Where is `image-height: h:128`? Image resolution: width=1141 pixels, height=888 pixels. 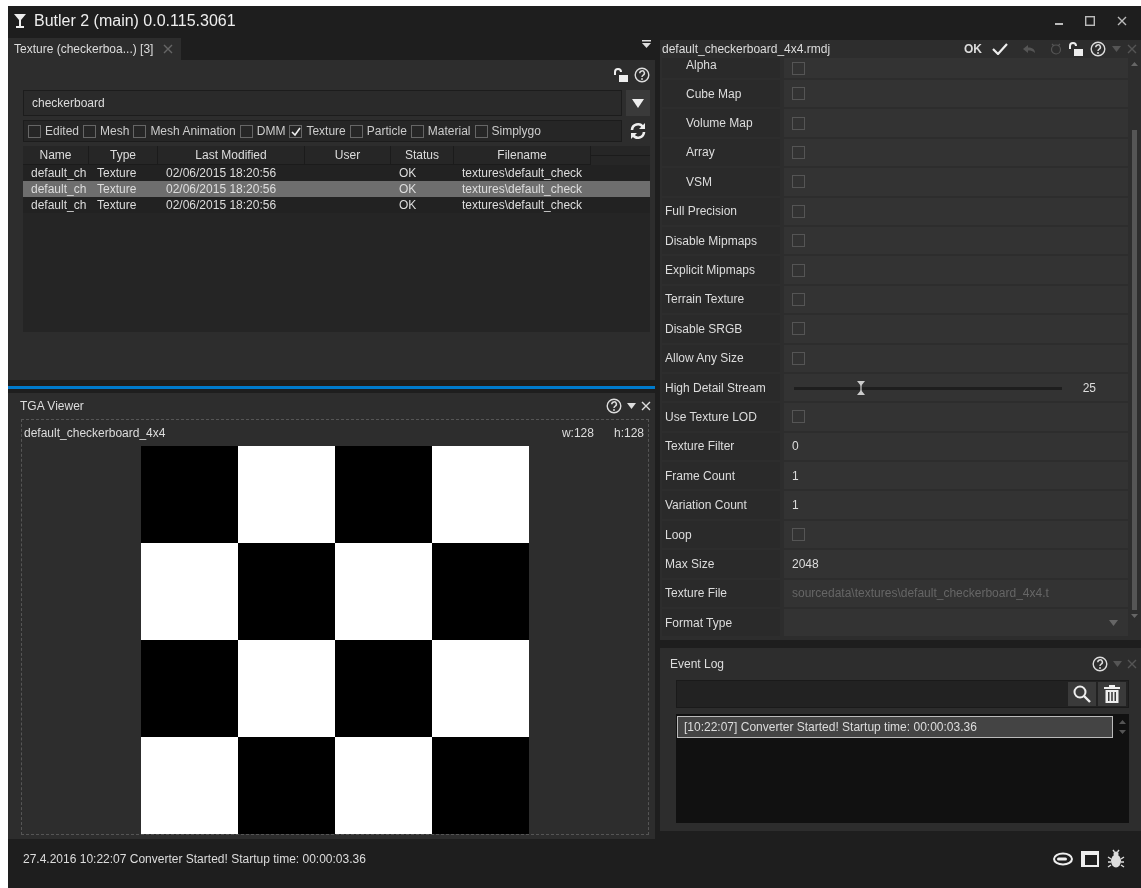
image-height: h:128 is located at coordinates (628, 433).